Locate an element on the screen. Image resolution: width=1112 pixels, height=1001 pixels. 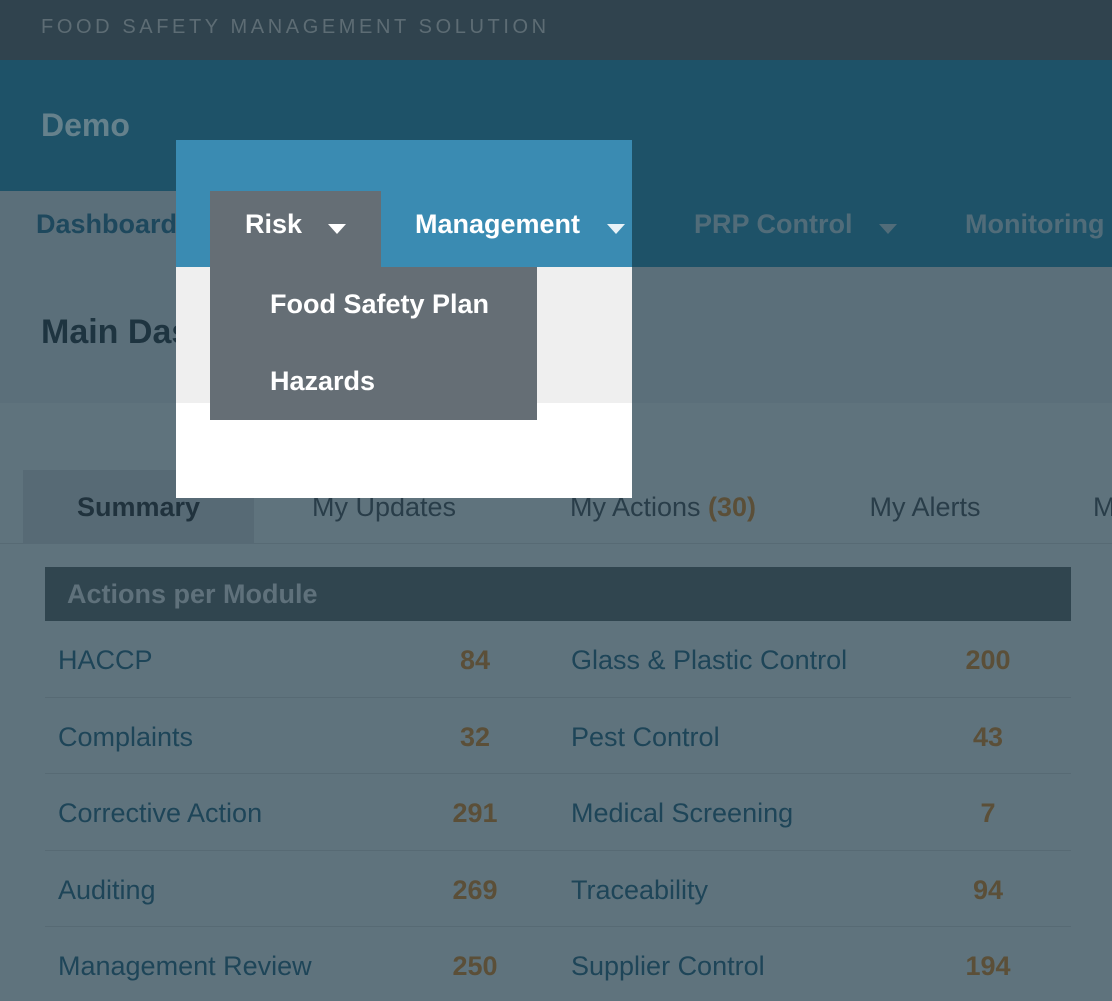
nav-item-risk-label: Risk is located at coordinates (274, 224).